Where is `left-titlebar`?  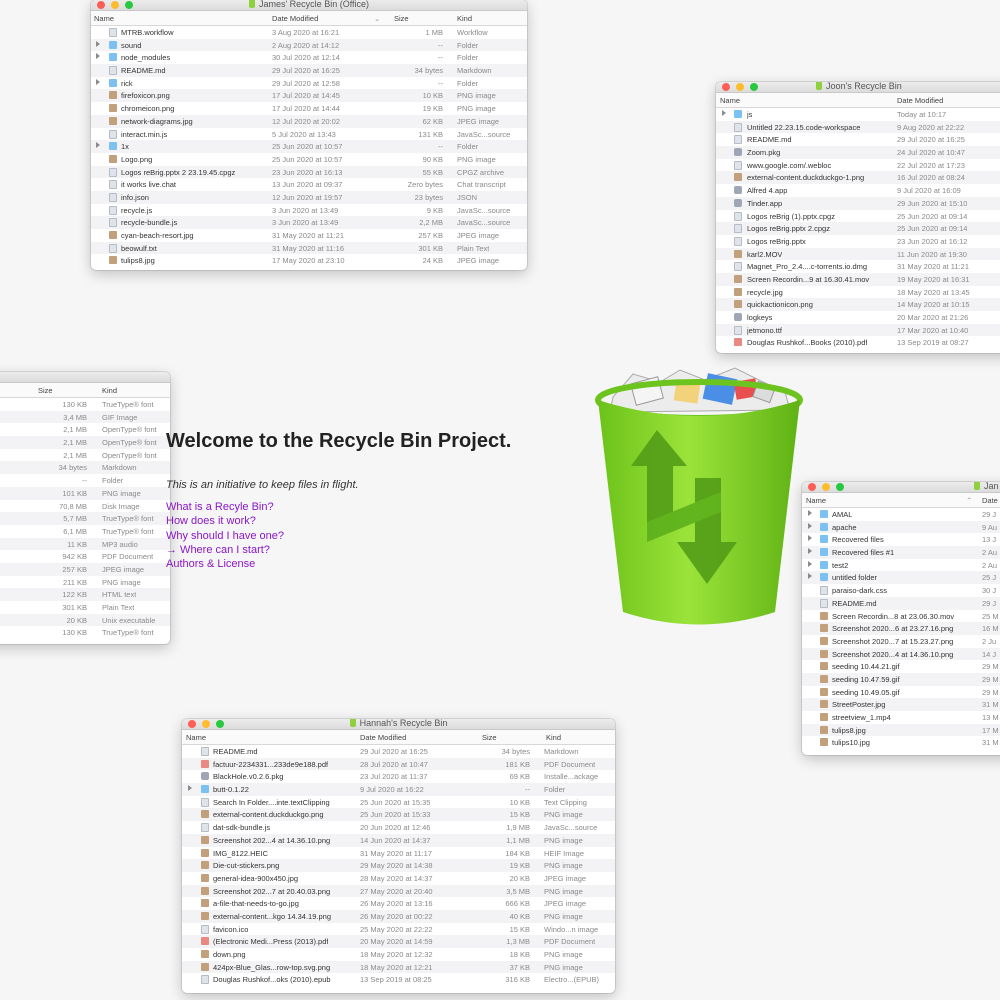
left-titlebar is located at coordinates (85, 377).